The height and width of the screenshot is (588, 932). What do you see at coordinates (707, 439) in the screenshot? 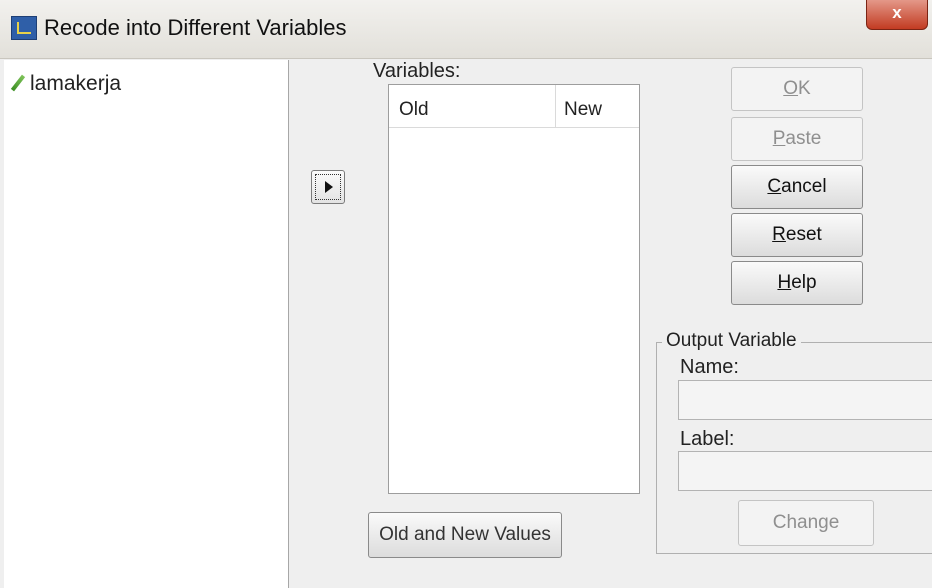
I see `label-label: Label:` at bounding box center [707, 439].